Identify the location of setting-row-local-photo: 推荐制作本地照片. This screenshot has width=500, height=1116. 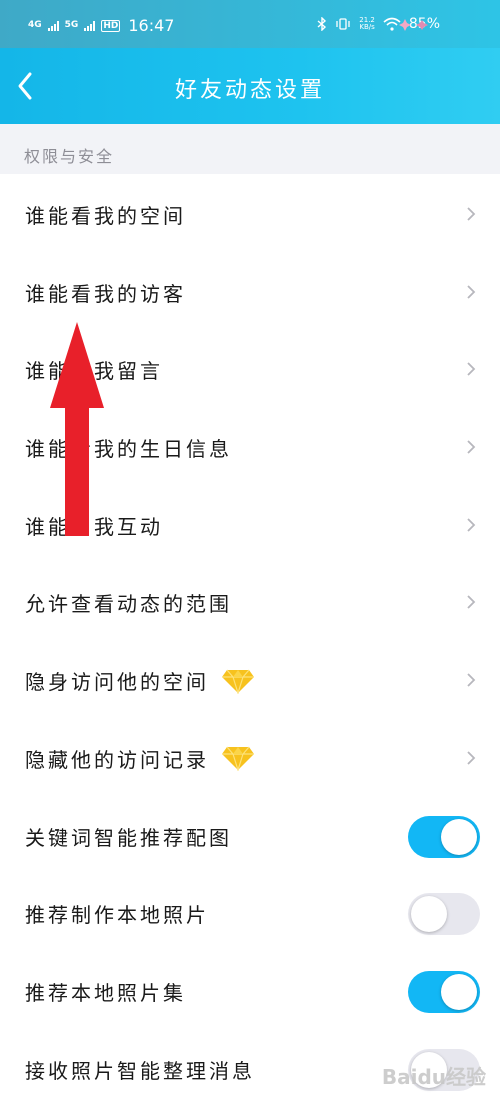
(250, 912).